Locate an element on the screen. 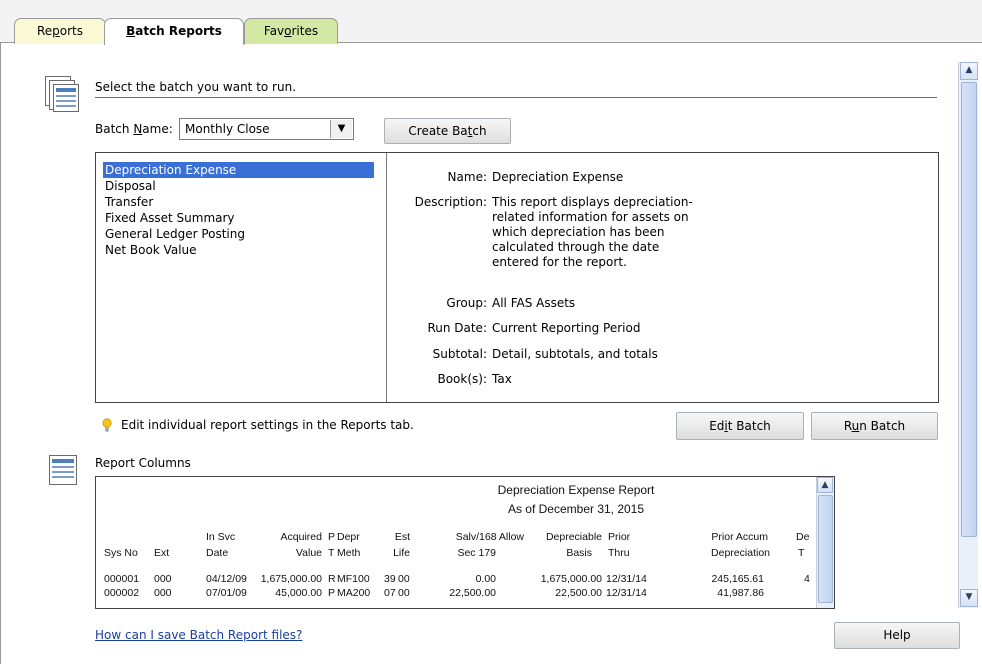 The width and height of the screenshot is (982, 664). detail-books-label: Book(s): is located at coordinates (462, 379).